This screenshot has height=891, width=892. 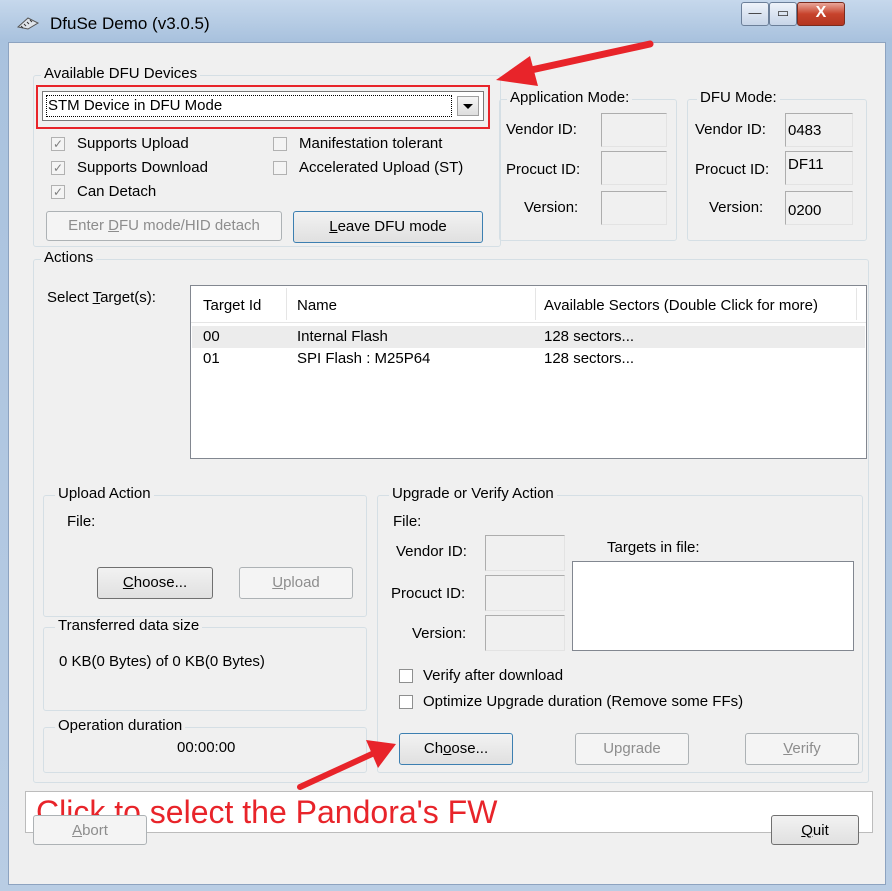 What do you see at coordinates (586, 58) in the screenshot?
I see `arrow-to-device-select` at bounding box center [586, 58].